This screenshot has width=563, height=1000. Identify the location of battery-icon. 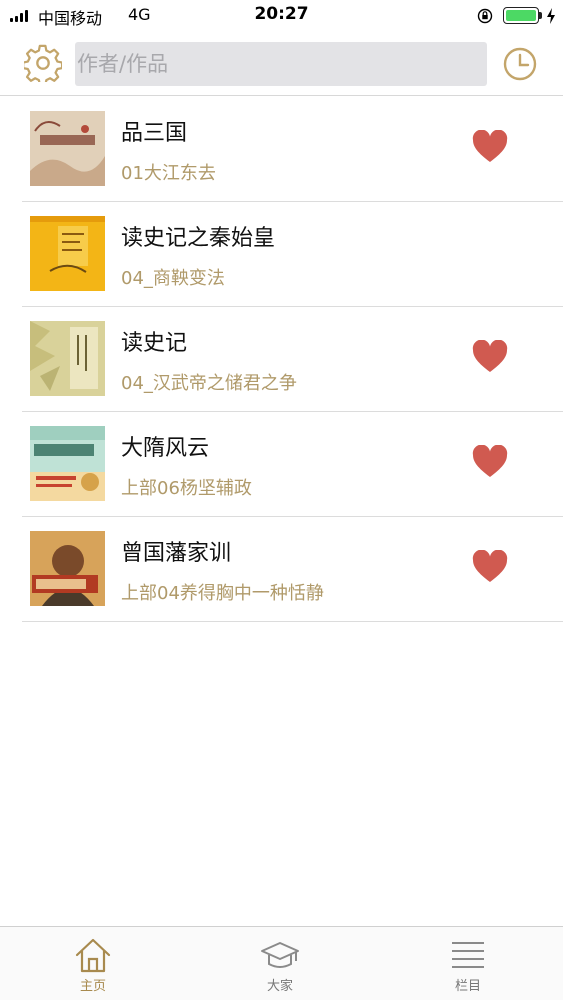
(521, 15).